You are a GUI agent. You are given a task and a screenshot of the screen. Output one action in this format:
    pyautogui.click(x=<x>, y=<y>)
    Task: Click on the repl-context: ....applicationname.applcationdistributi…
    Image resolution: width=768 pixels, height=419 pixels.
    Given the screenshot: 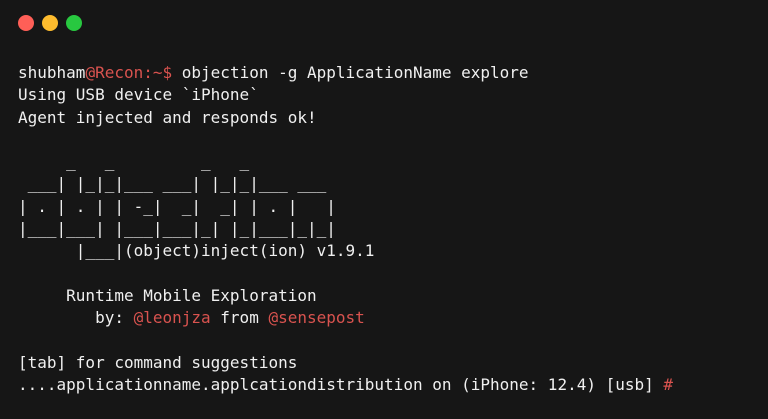 What is the action you would take?
    pyautogui.click(x=341, y=385)
    